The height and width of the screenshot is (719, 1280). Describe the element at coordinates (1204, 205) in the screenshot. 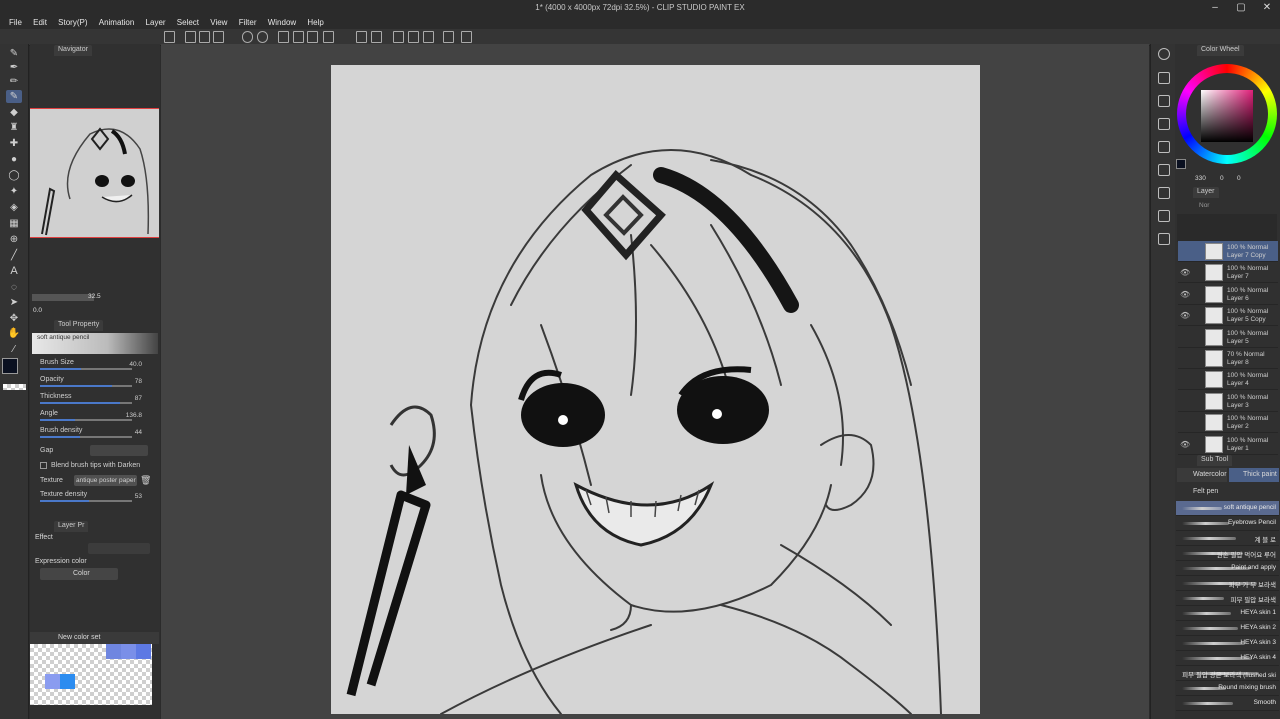

I see `blend-mode-select: Nor` at that location.